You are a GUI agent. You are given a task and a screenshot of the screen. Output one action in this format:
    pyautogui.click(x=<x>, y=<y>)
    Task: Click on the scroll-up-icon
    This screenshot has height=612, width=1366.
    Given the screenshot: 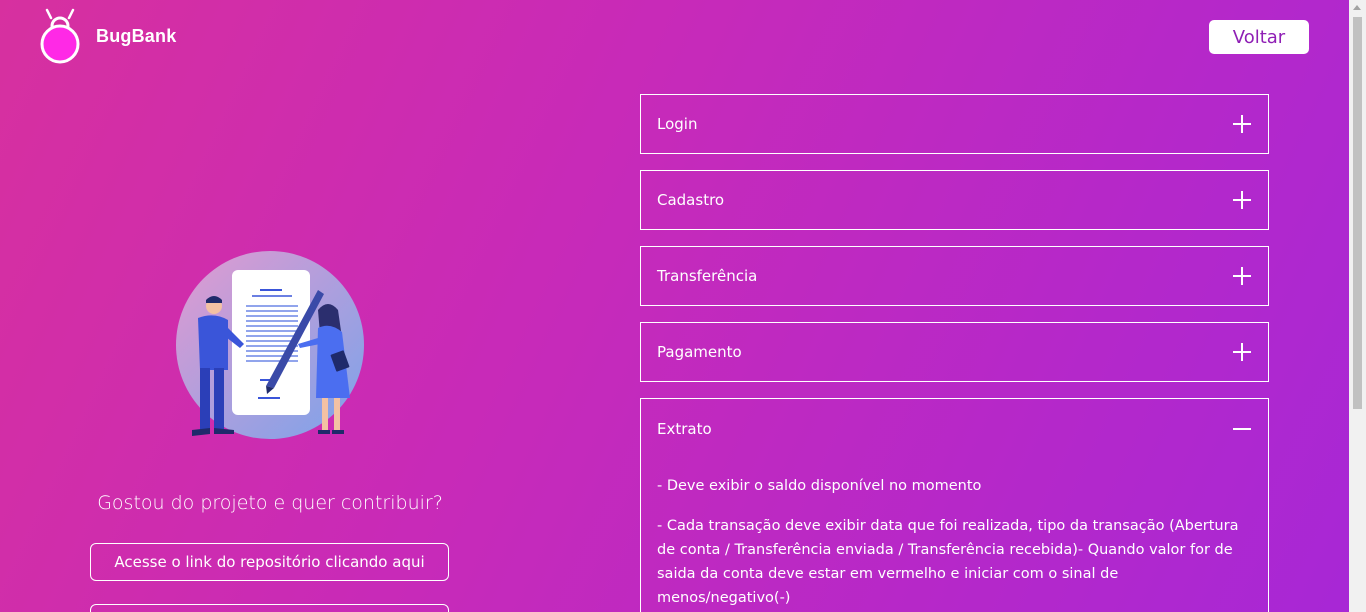 What is the action you would take?
    pyautogui.click(x=1357, y=7)
    